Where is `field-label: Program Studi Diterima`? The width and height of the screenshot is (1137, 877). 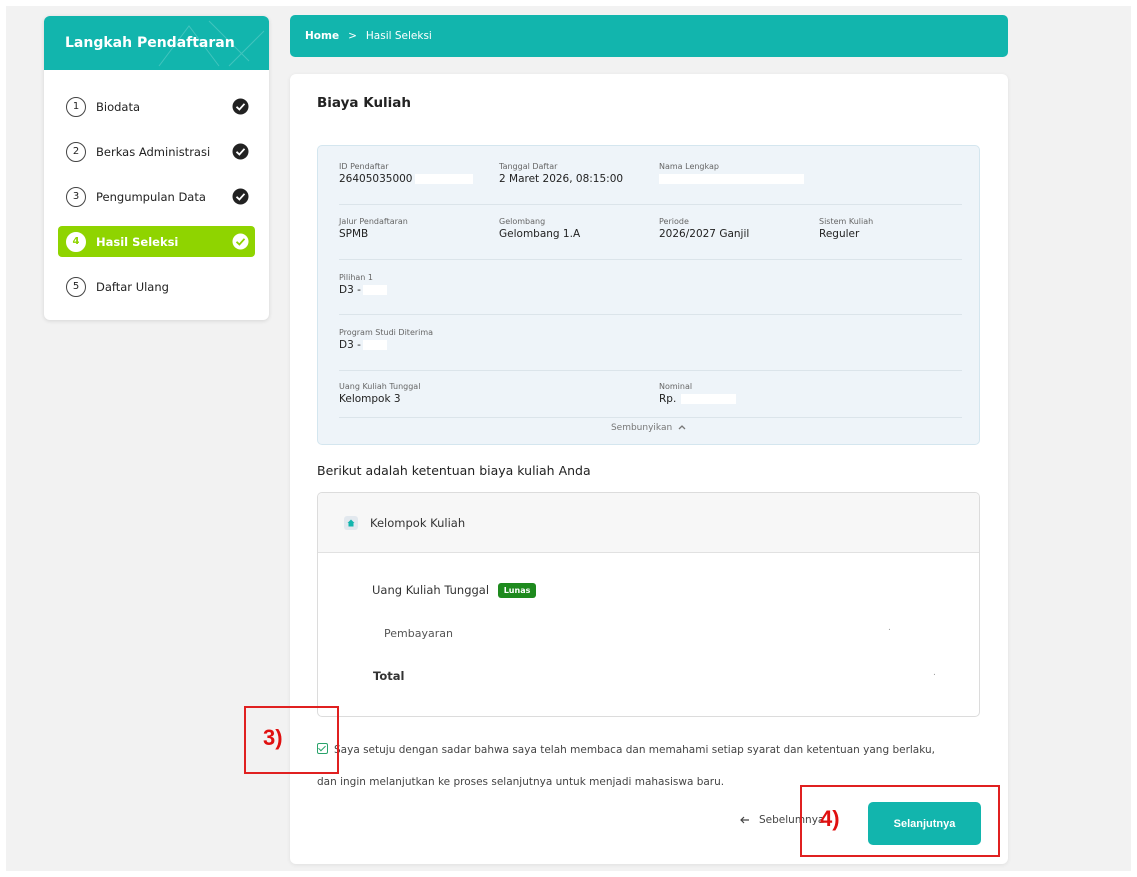 field-label: Program Studi Diterima is located at coordinates (386, 332).